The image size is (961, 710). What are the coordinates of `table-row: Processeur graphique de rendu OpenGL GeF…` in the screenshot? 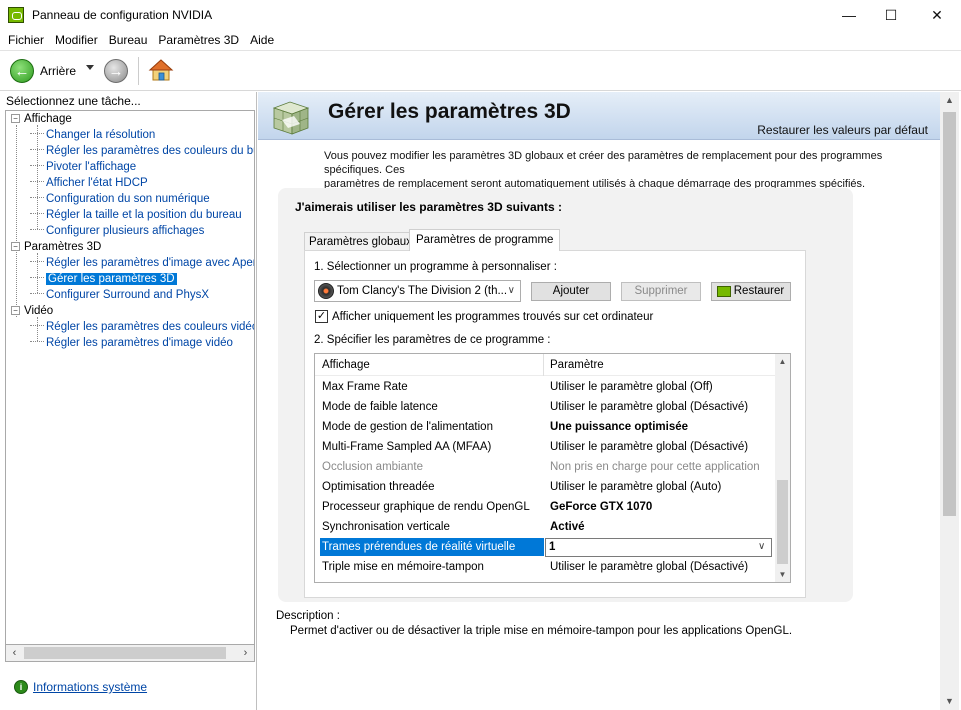 It's located at (545, 507).